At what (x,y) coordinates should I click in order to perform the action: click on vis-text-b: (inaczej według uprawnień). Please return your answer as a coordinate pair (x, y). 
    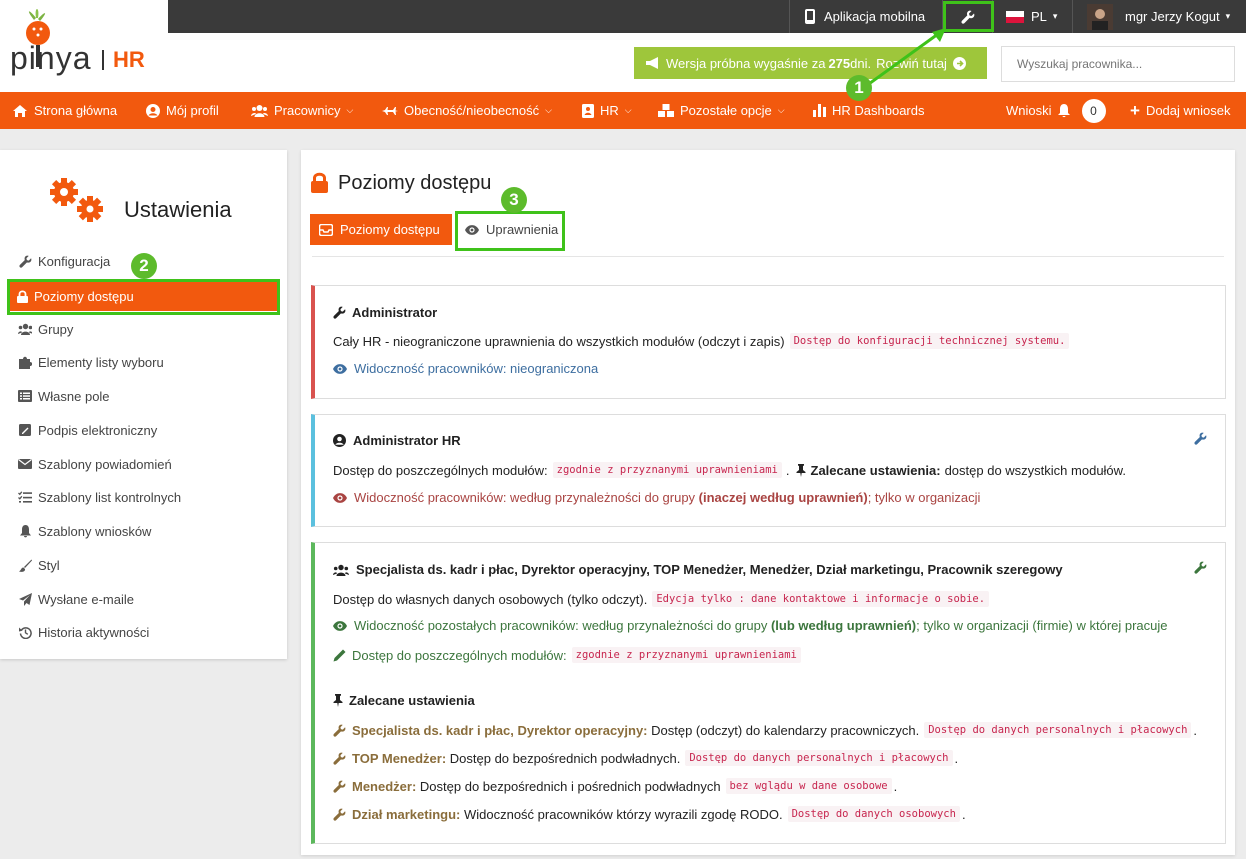
    Looking at the image, I should click on (783, 497).